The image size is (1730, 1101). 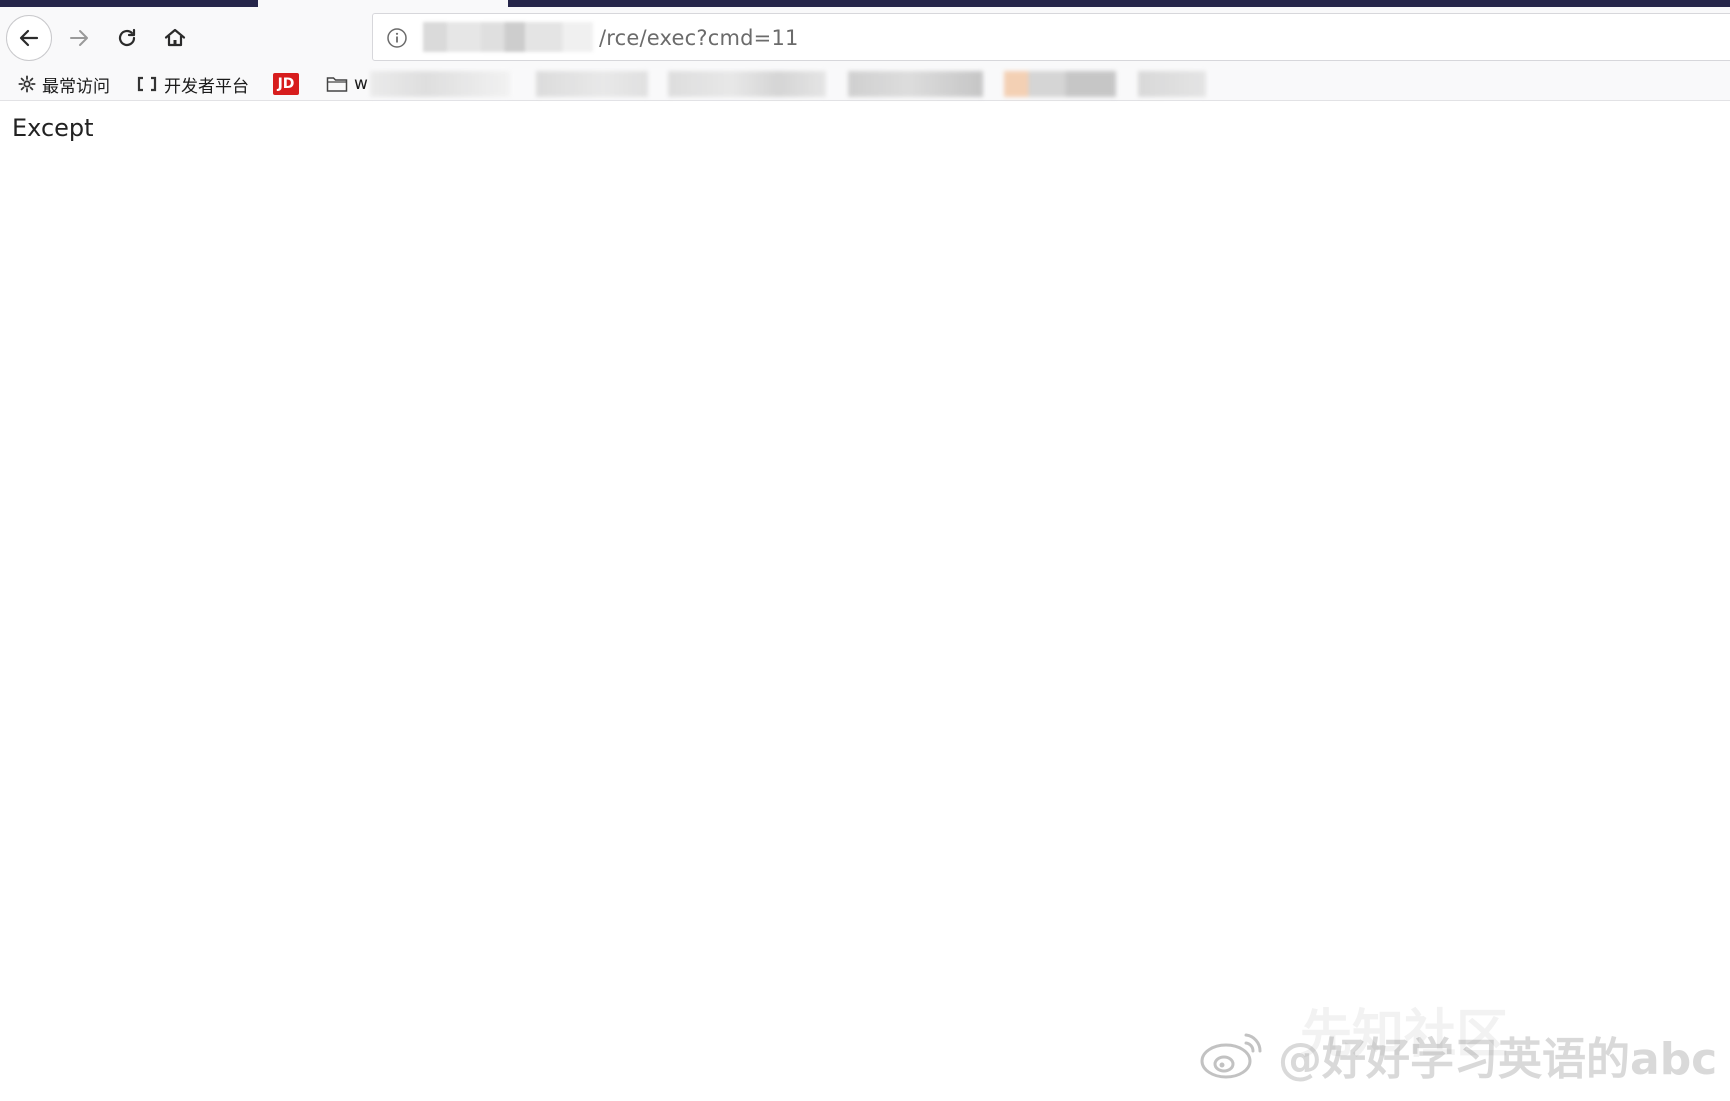 I want to click on code-bracket-icon, so click(x=147, y=84).